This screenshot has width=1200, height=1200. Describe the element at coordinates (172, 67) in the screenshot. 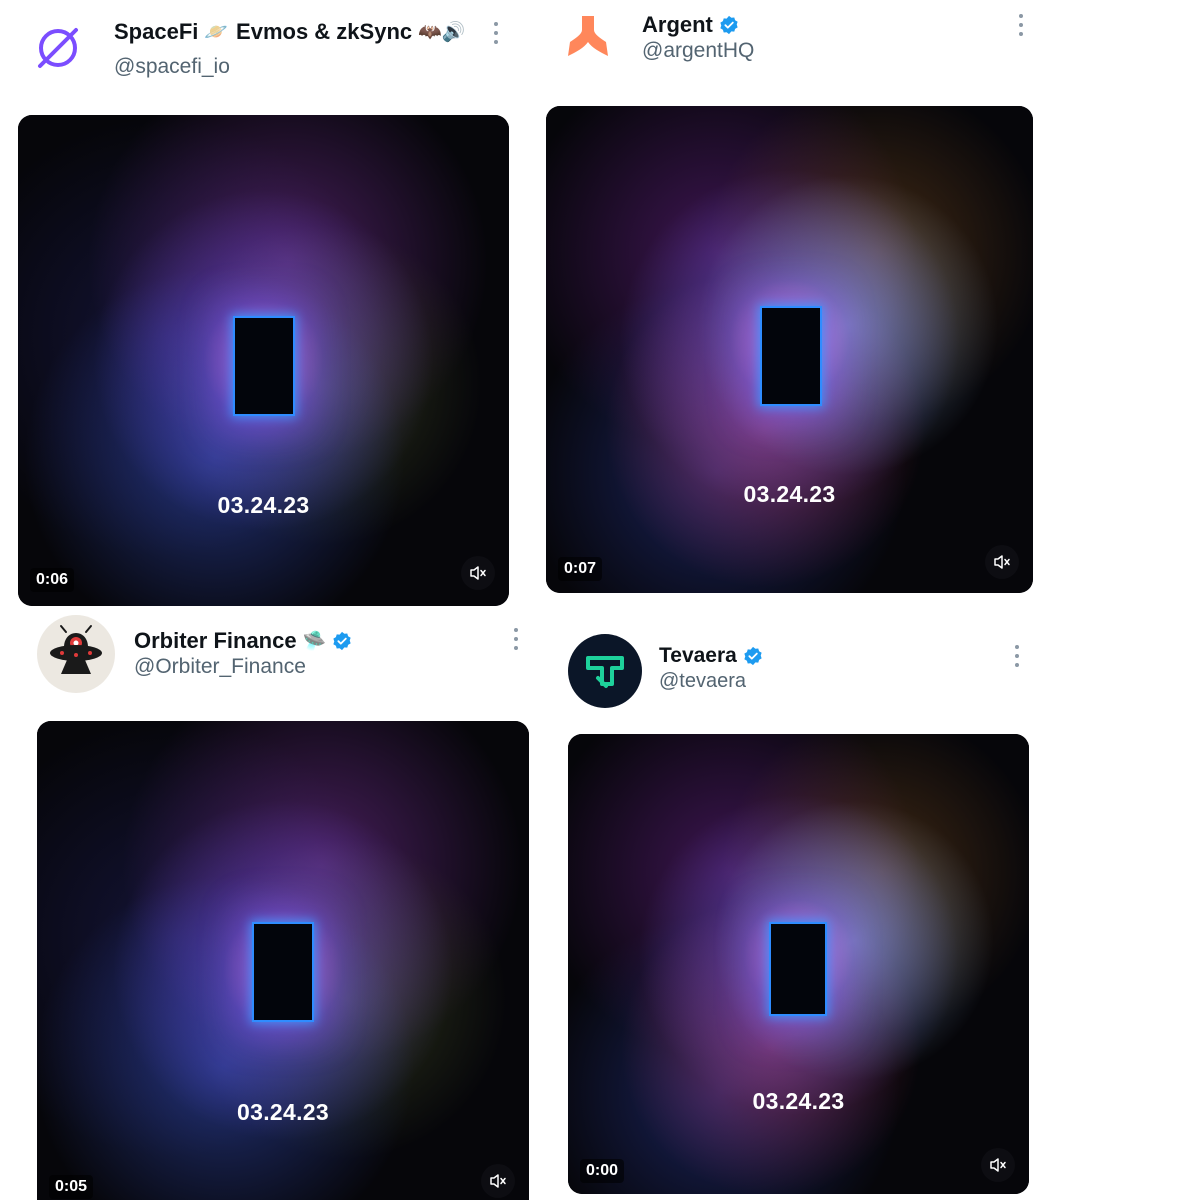

I see `user-handle: @spacefi_io` at that location.